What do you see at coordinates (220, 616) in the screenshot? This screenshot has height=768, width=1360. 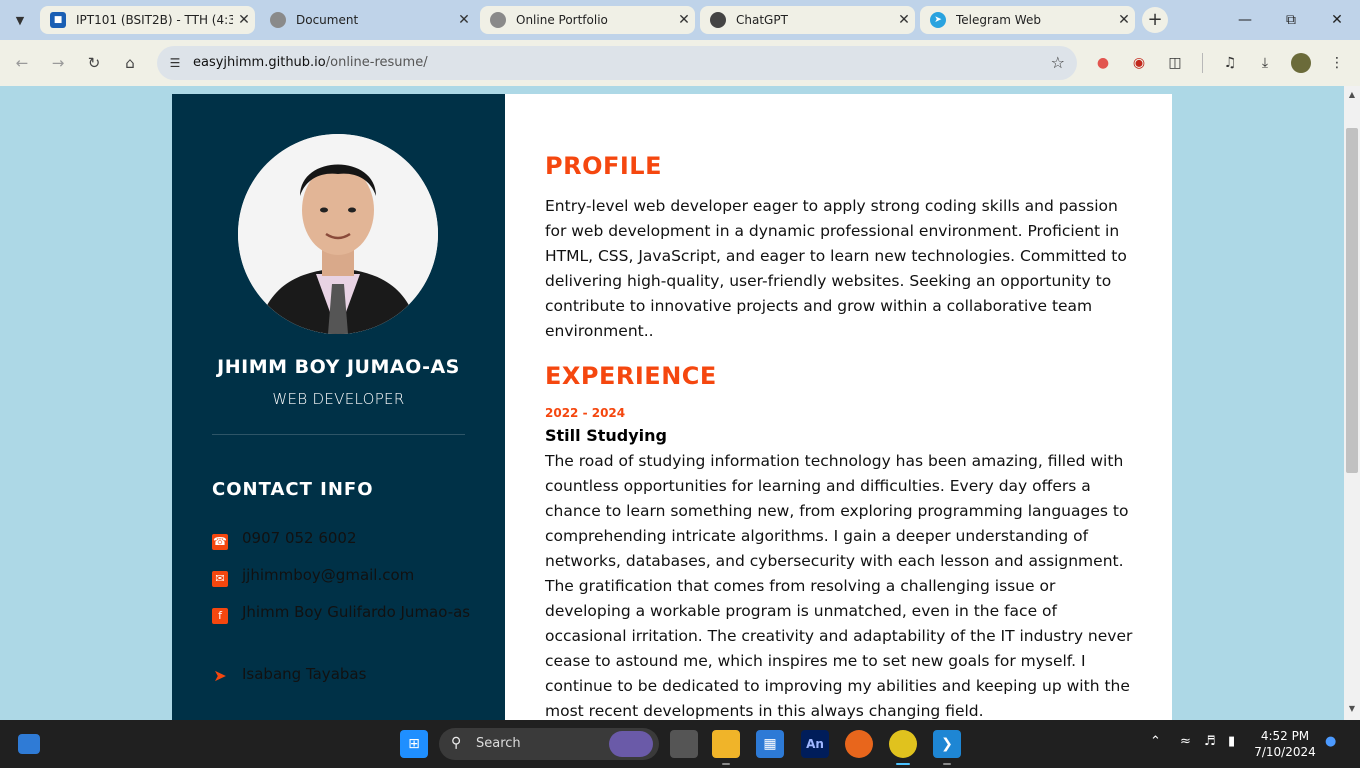 I see `facebook-icon: f` at bounding box center [220, 616].